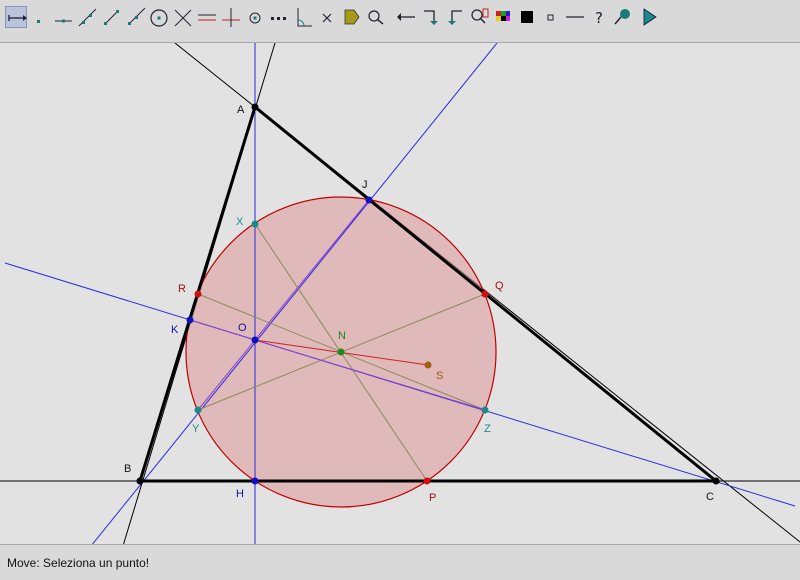  I want to click on point-tool-icon, so click(39, 17).